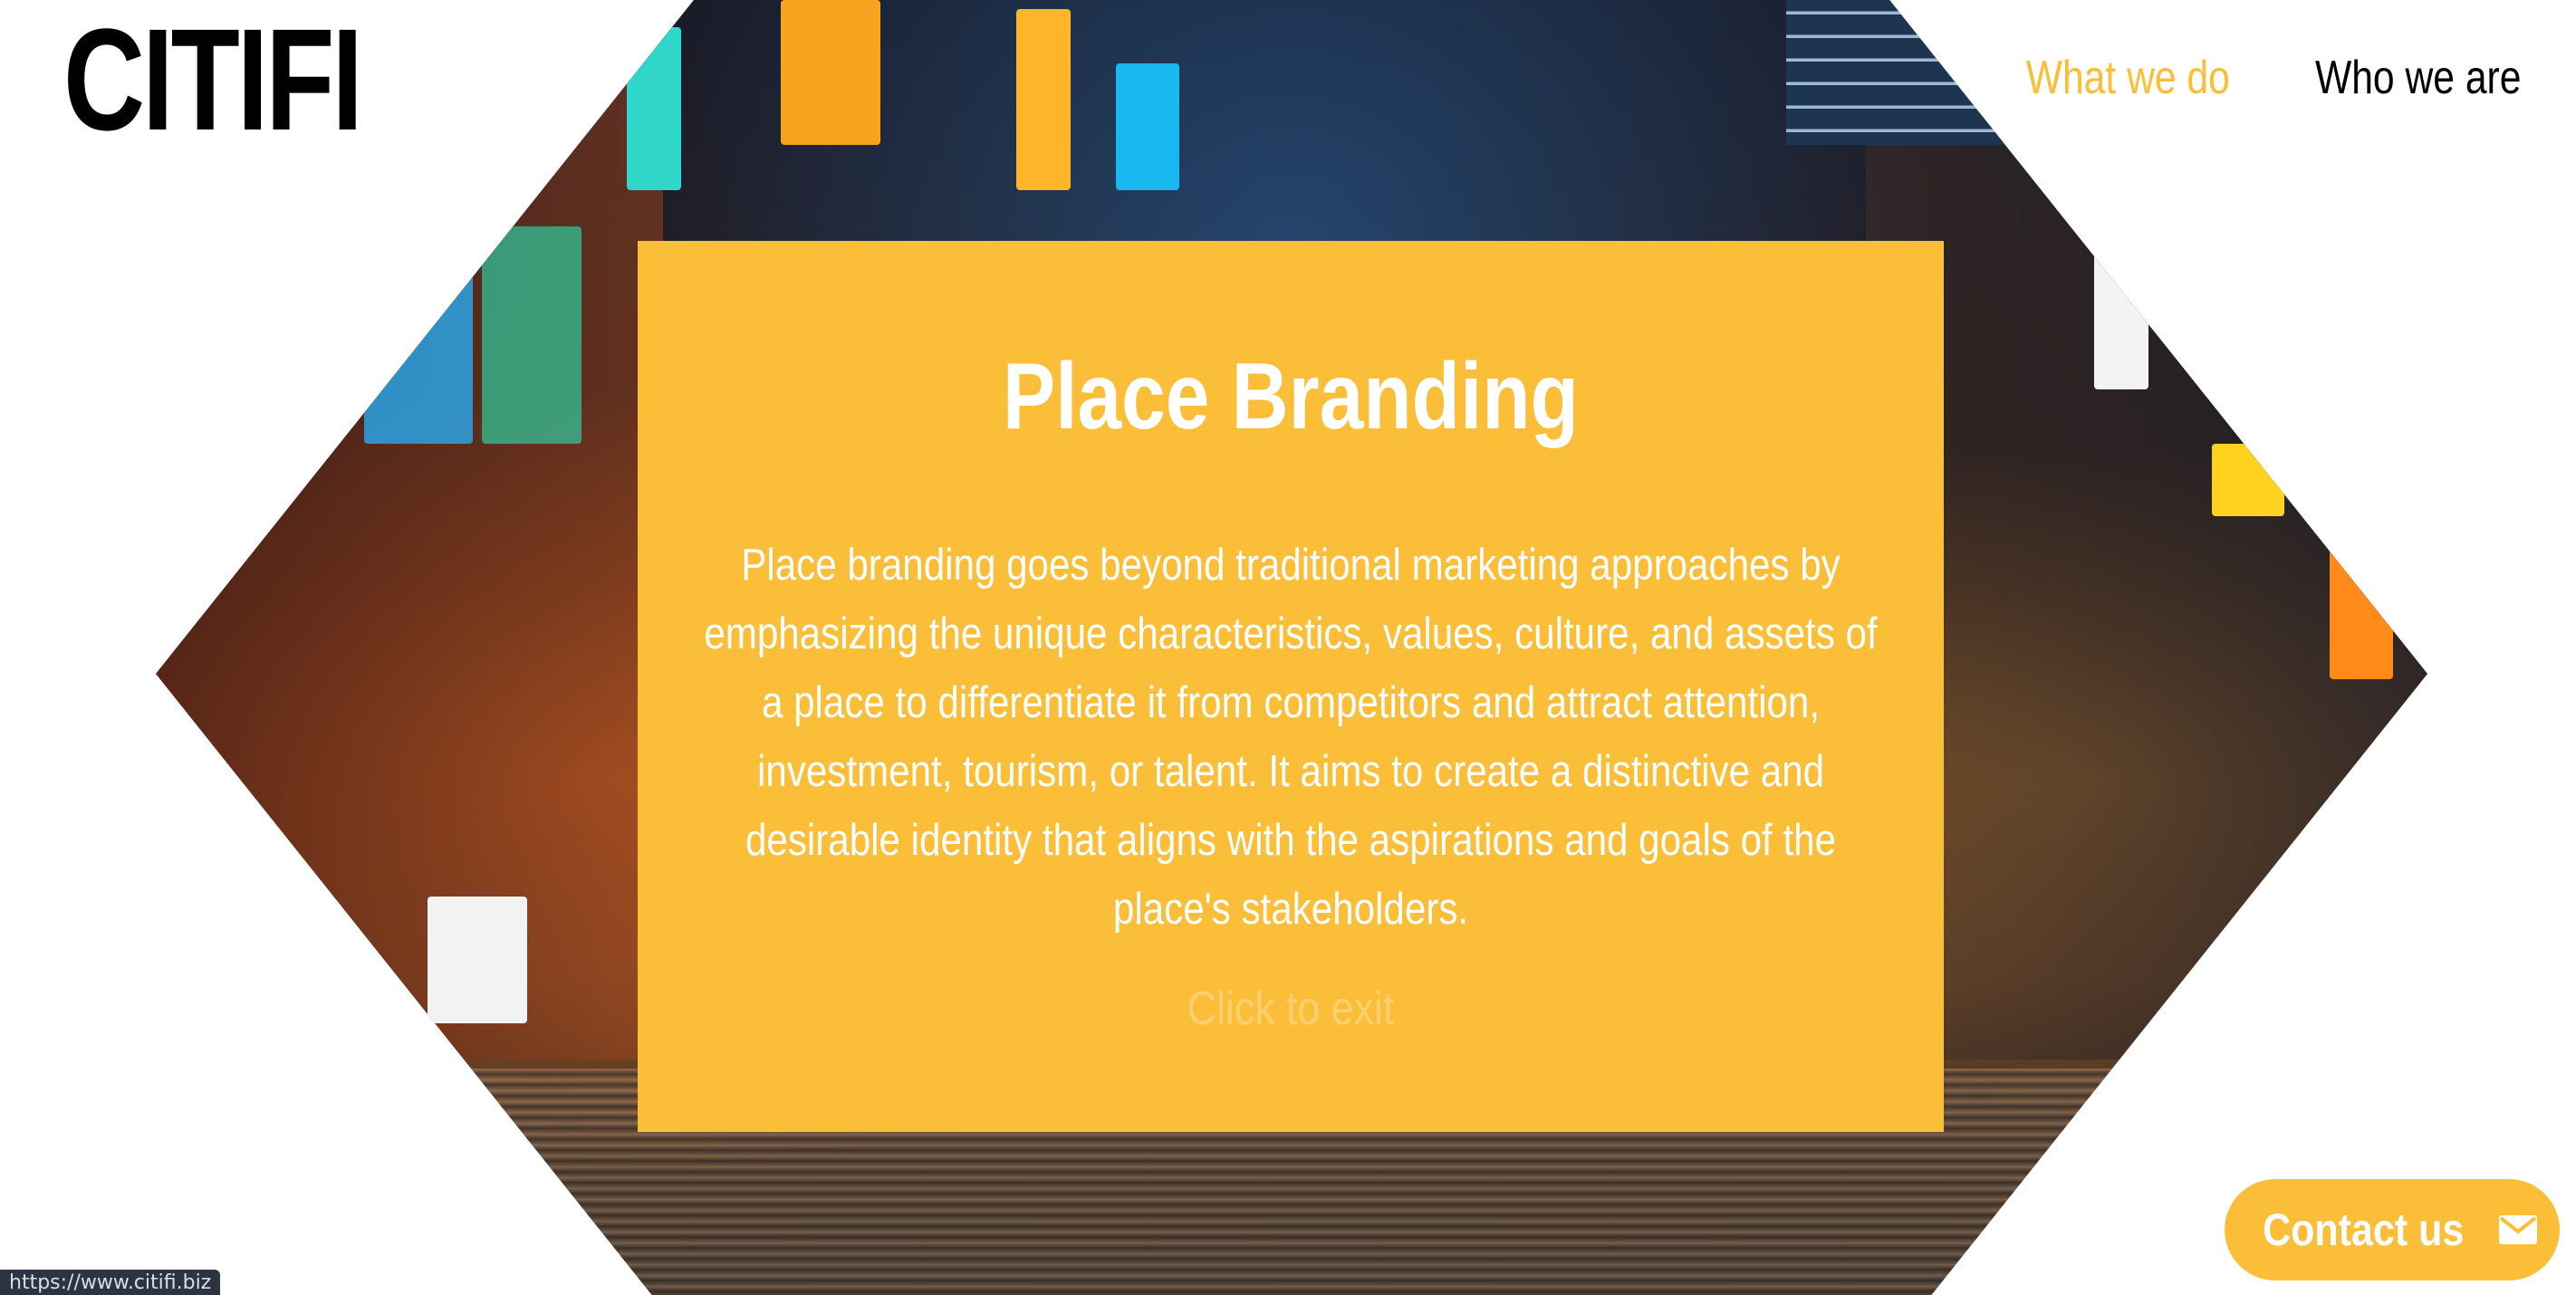  I want to click on contact-us-label: Contact us, so click(2363, 1229).